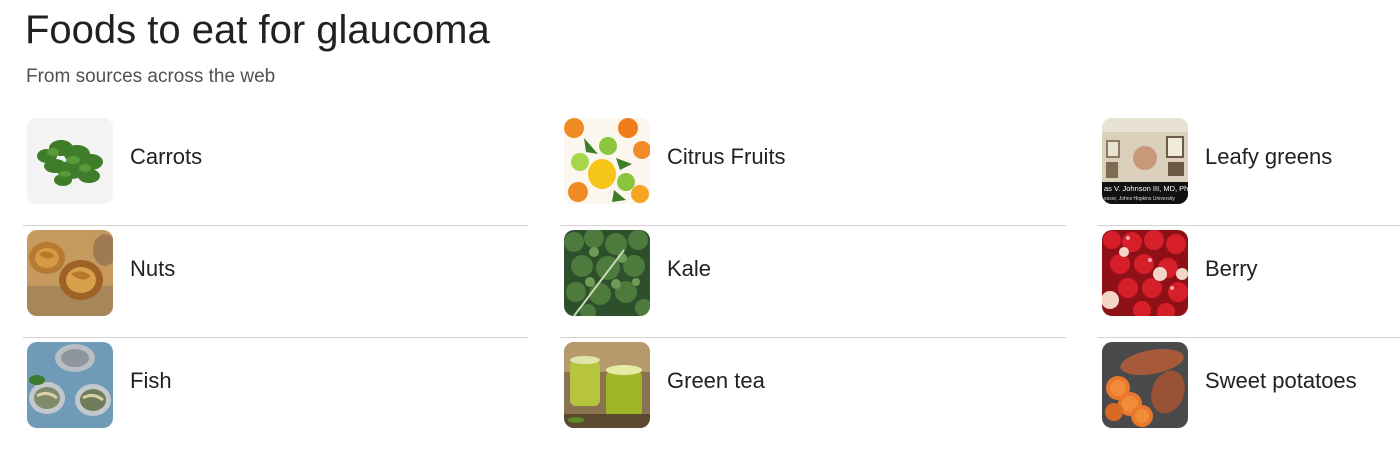  What do you see at coordinates (1145, 273) in the screenshot?
I see `cherries-image` at bounding box center [1145, 273].